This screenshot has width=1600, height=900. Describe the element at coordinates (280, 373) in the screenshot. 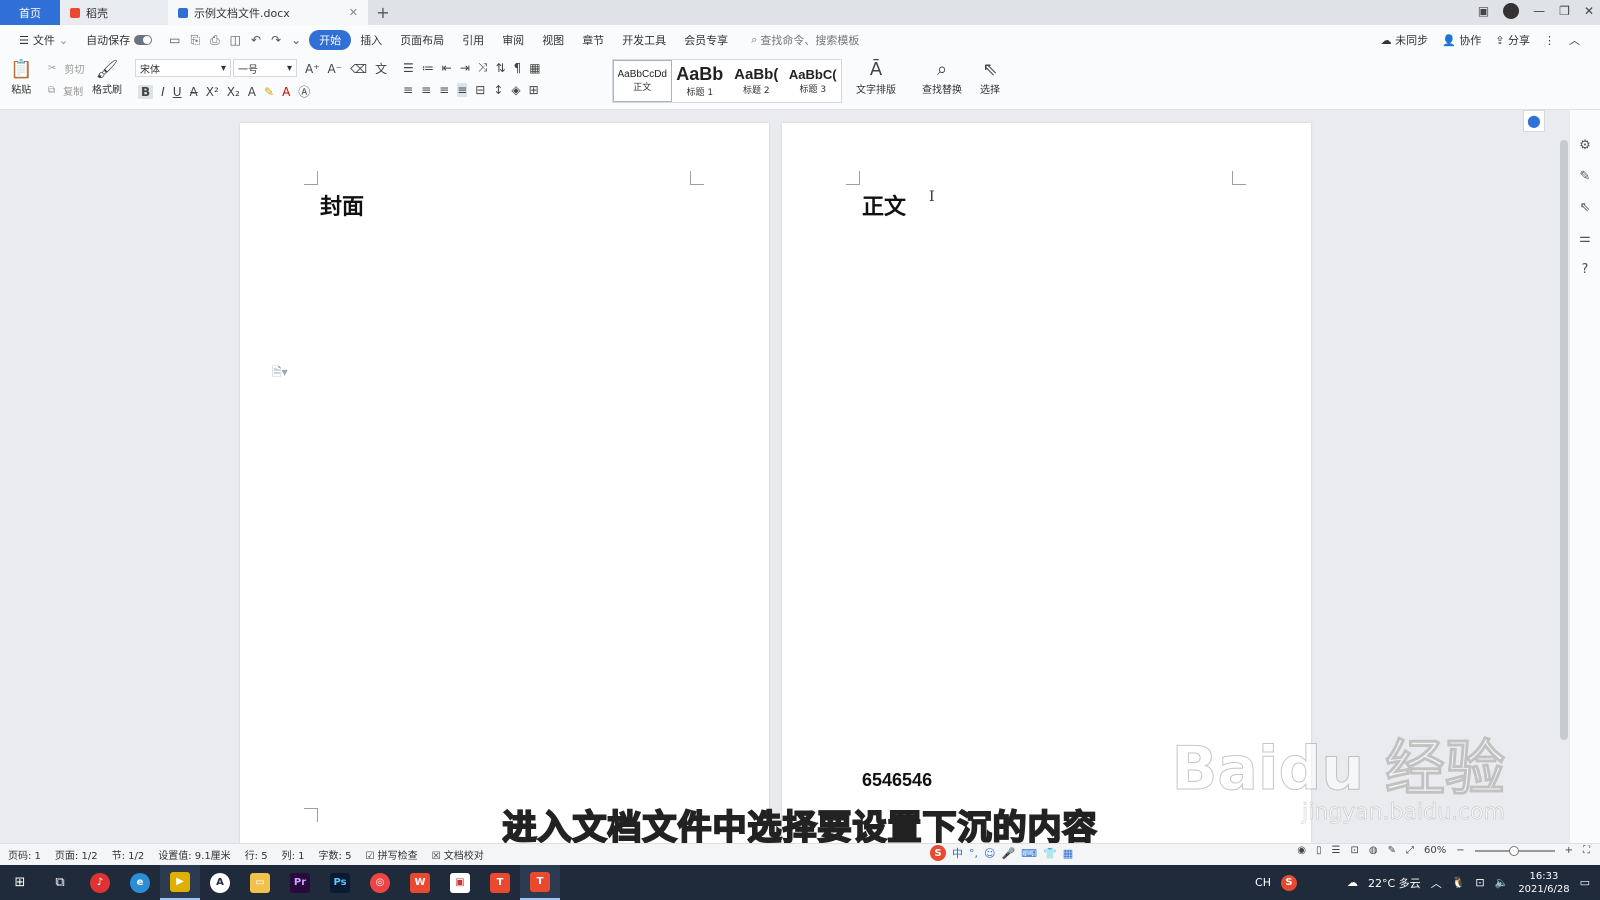

I see `paste-options-icon: 🗎▾` at that location.